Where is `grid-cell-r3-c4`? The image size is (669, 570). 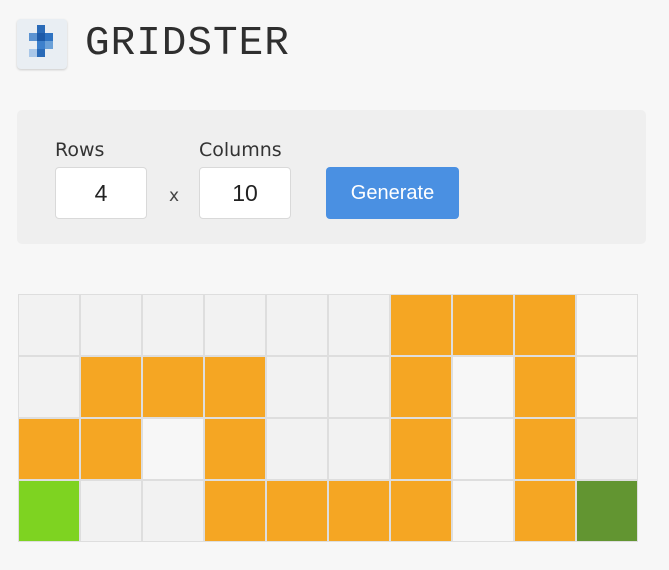
grid-cell-r3-c4 is located at coordinates (235, 449).